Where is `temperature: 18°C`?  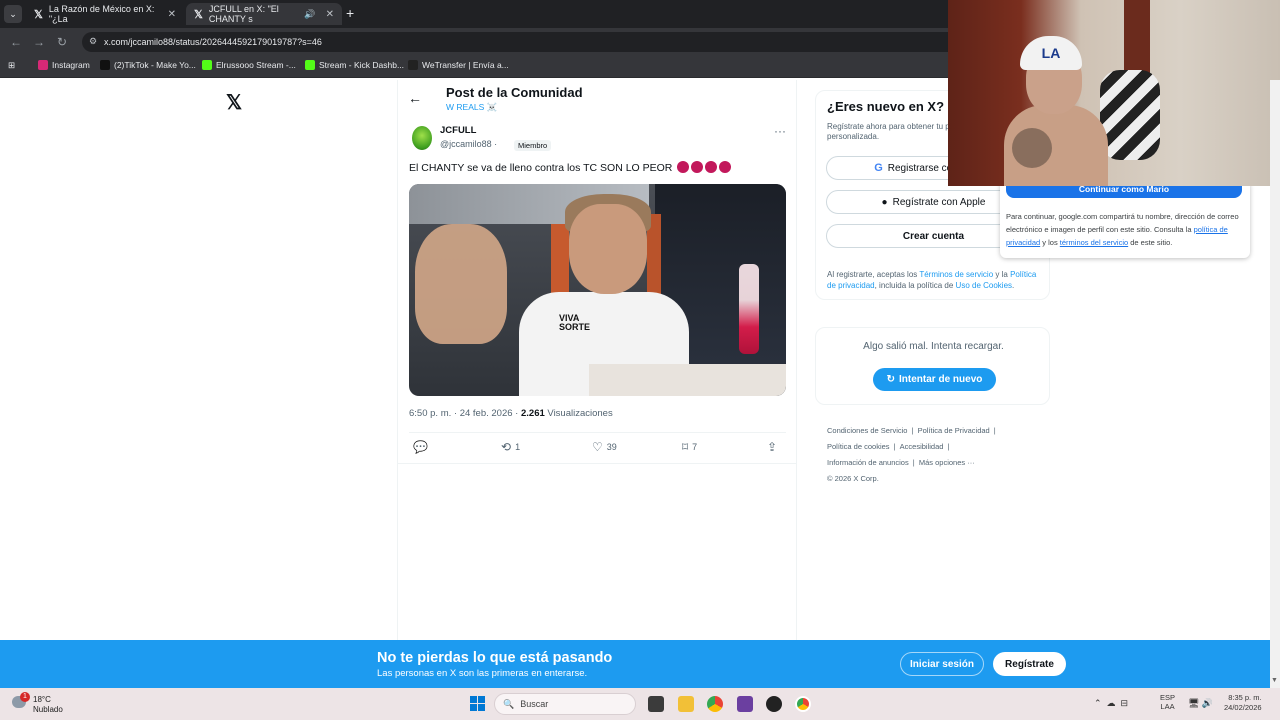
temperature: 18°C is located at coordinates (42, 699).